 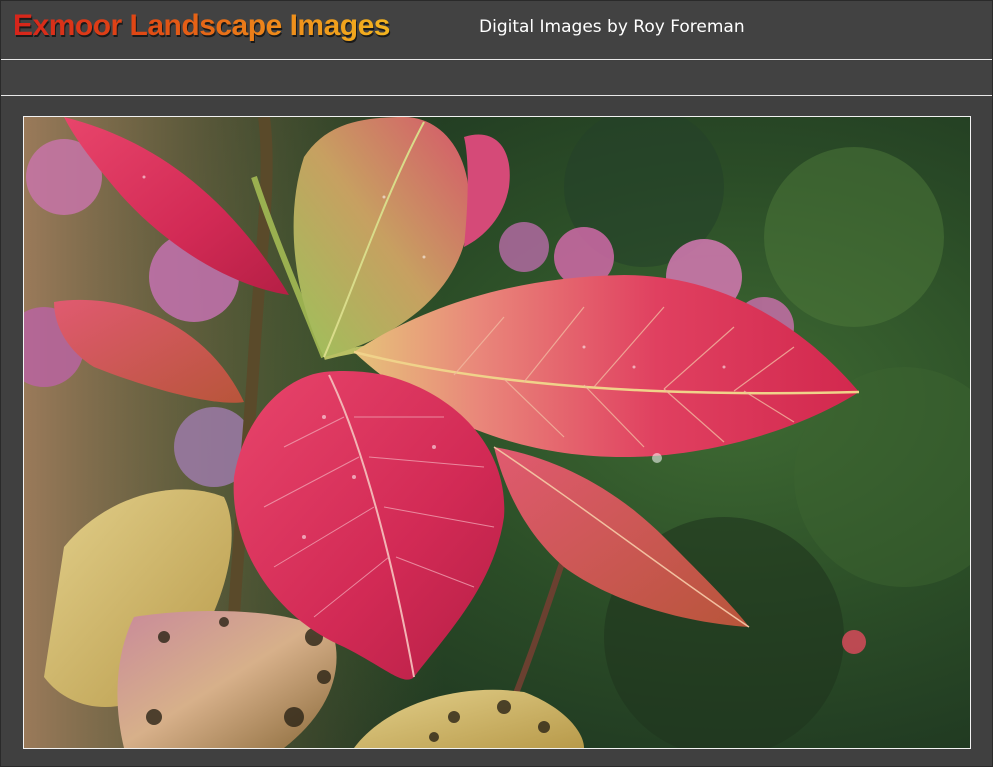 What do you see at coordinates (612, 27) in the screenshot?
I see `site-subtitle: Digital Images by Roy Foreman` at bounding box center [612, 27].